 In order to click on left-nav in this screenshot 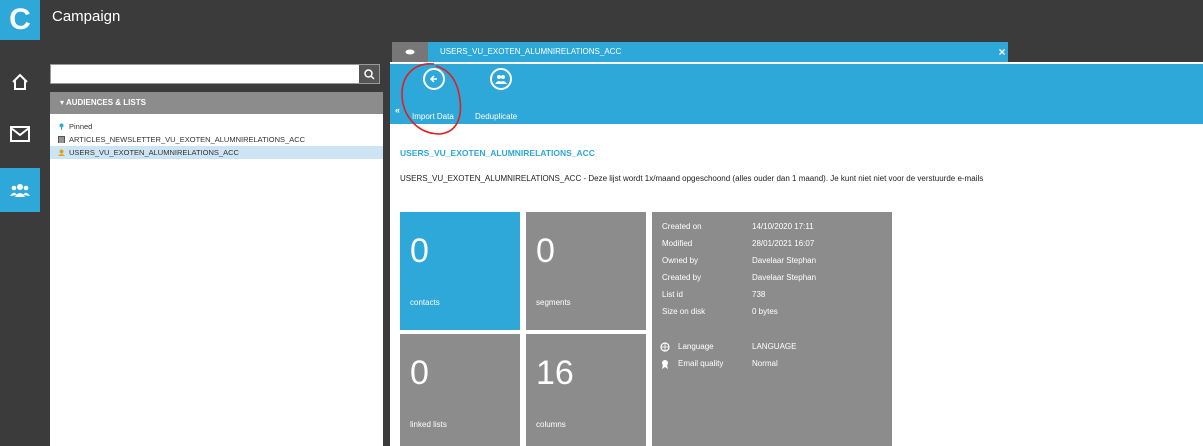, I will do `click(20, 243)`.